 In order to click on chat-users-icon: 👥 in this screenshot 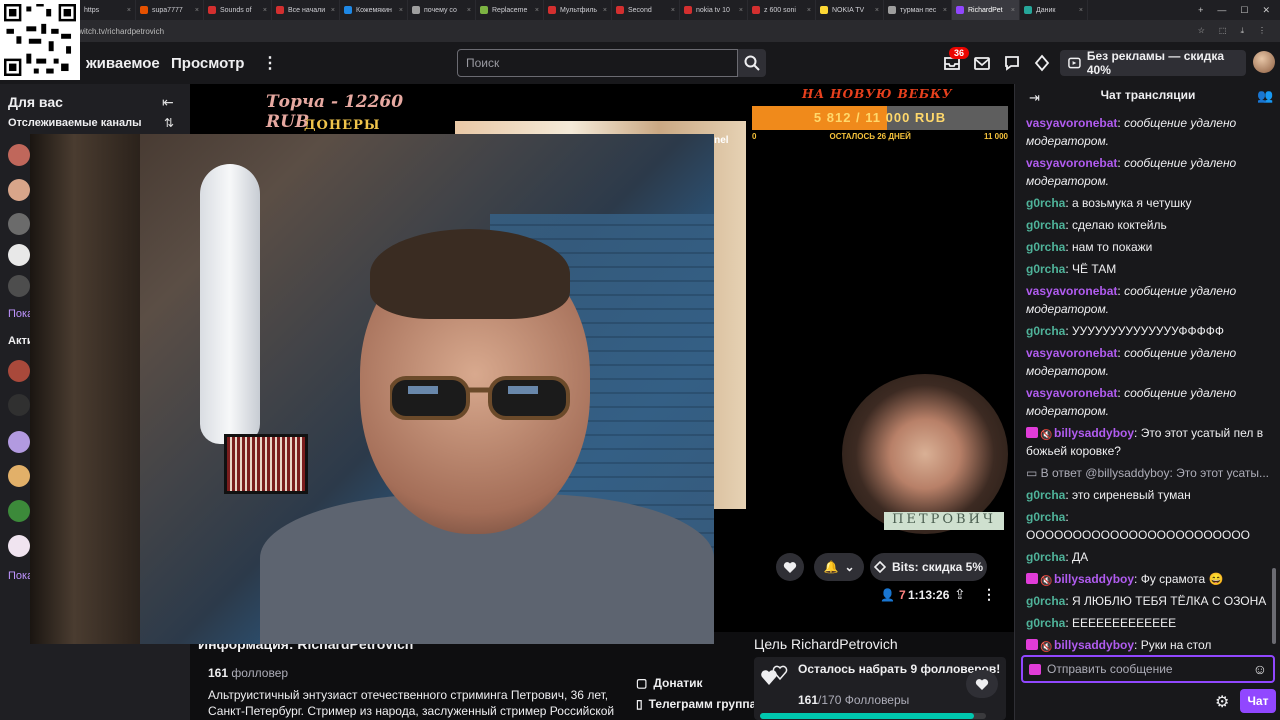, I will do `click(1265, 96)`.